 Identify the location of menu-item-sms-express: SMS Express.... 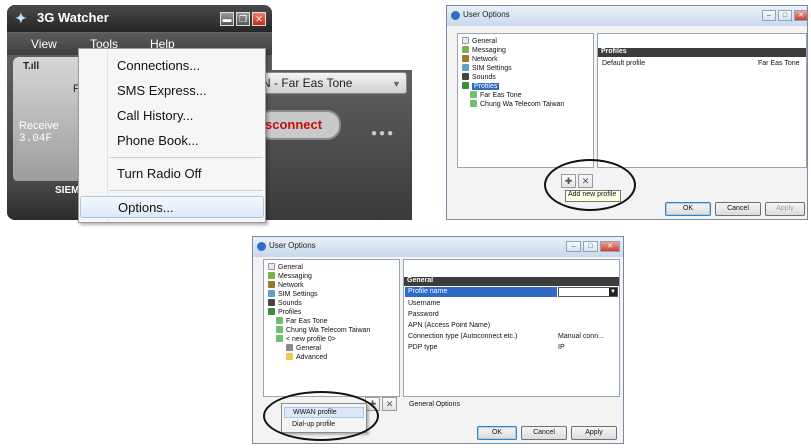
(172, 91).